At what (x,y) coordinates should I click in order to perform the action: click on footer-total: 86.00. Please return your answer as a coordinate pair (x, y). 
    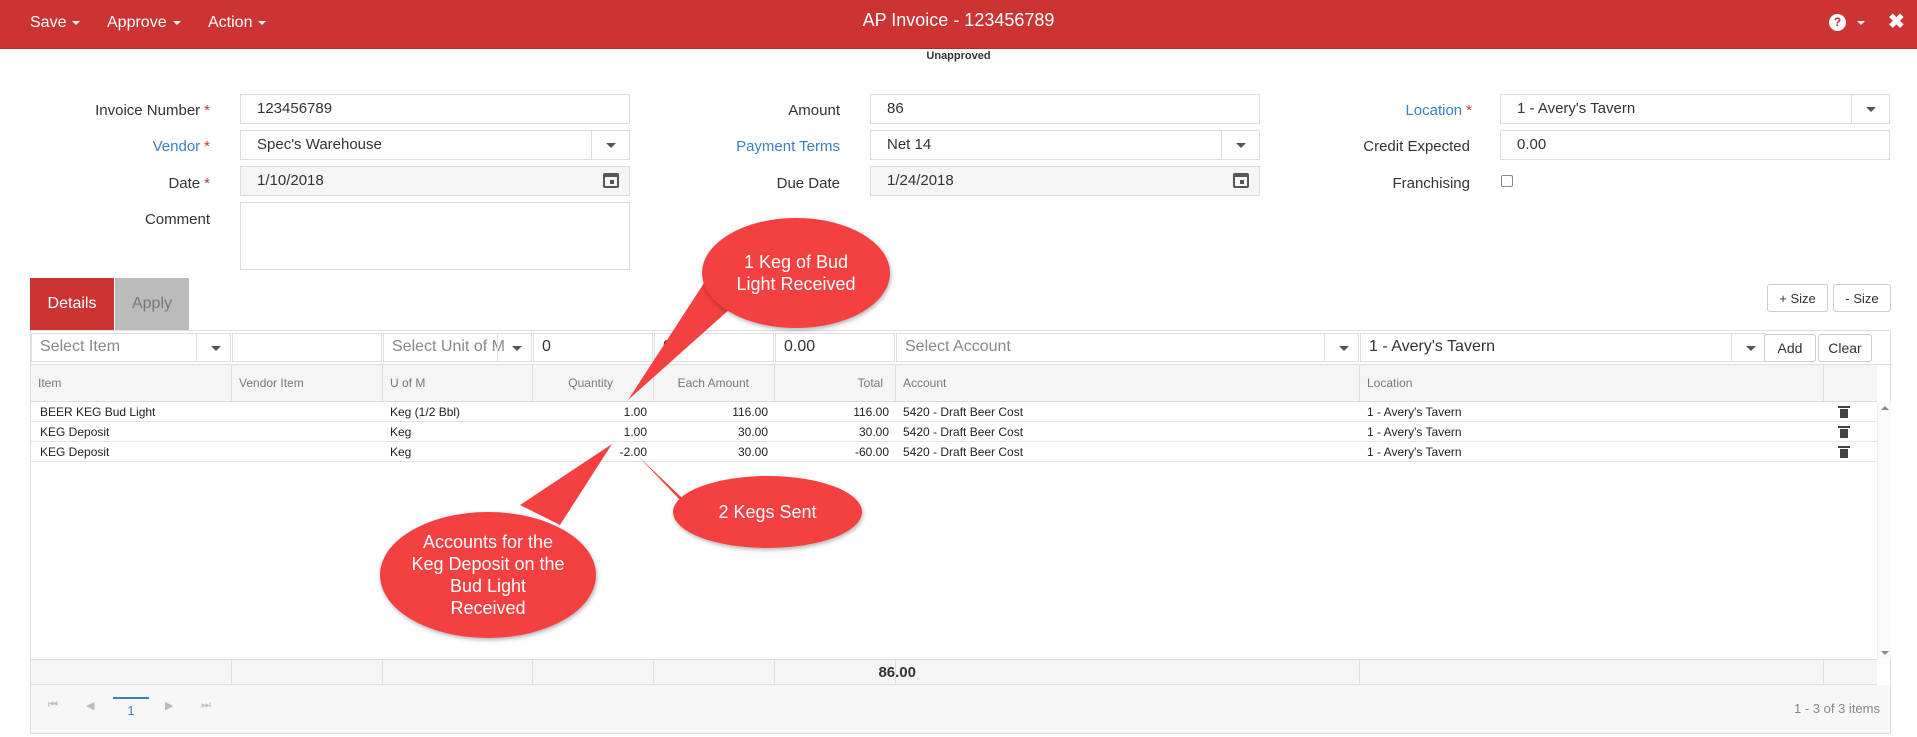
    Looking at the image, I should click on (897, 672).